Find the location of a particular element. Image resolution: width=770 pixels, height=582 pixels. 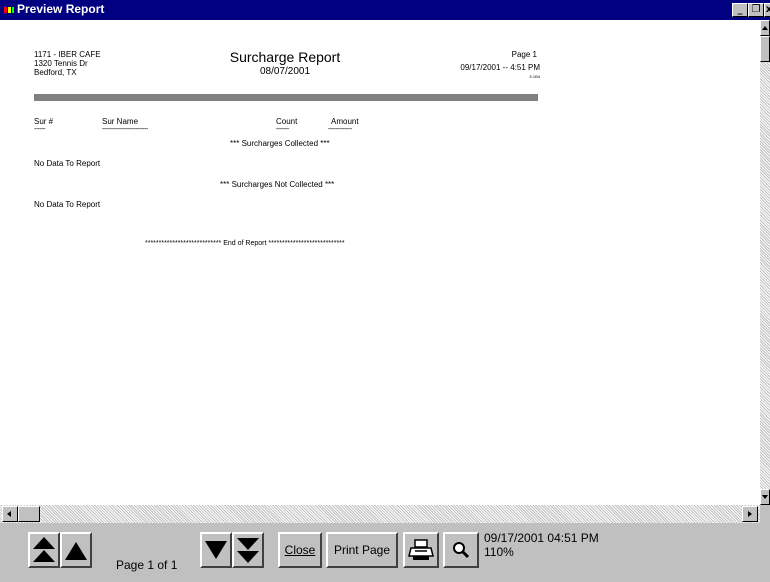

magnifier-icon is located at coordinates (461, 550).